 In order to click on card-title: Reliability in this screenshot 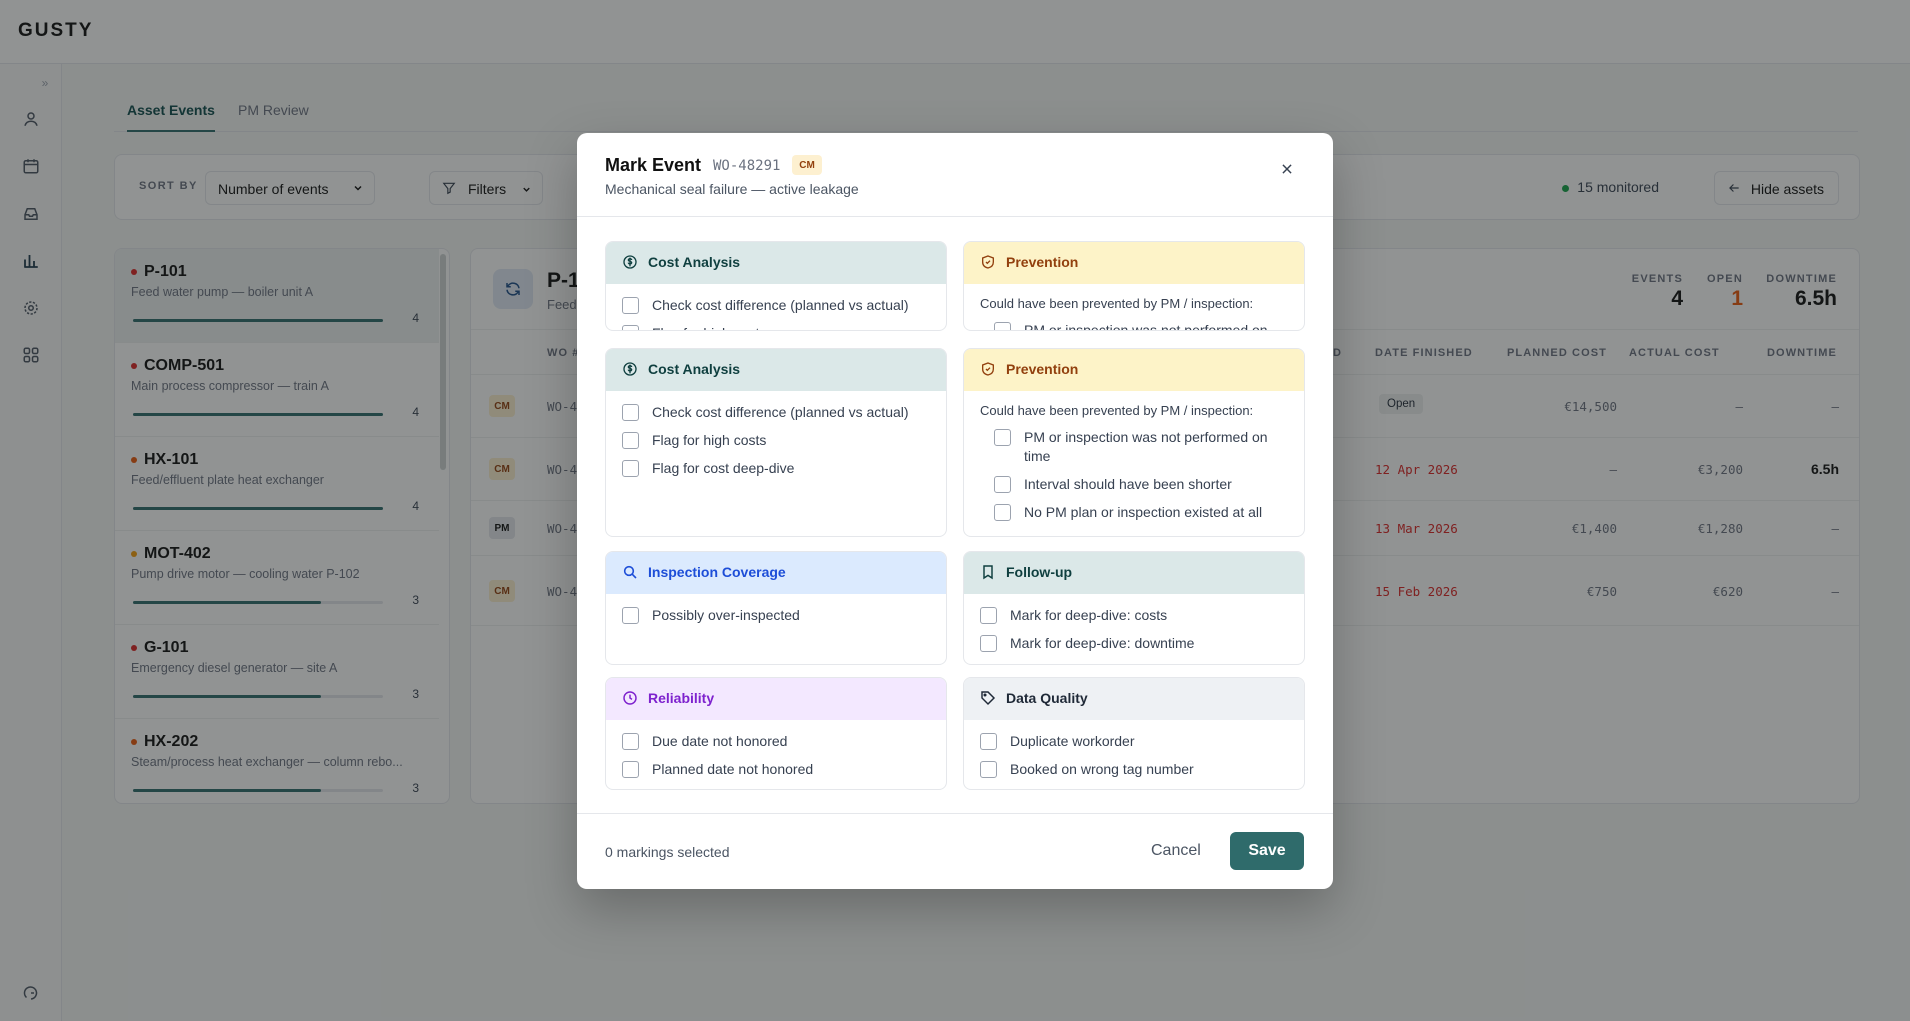, I will do `click(681, 698)`.